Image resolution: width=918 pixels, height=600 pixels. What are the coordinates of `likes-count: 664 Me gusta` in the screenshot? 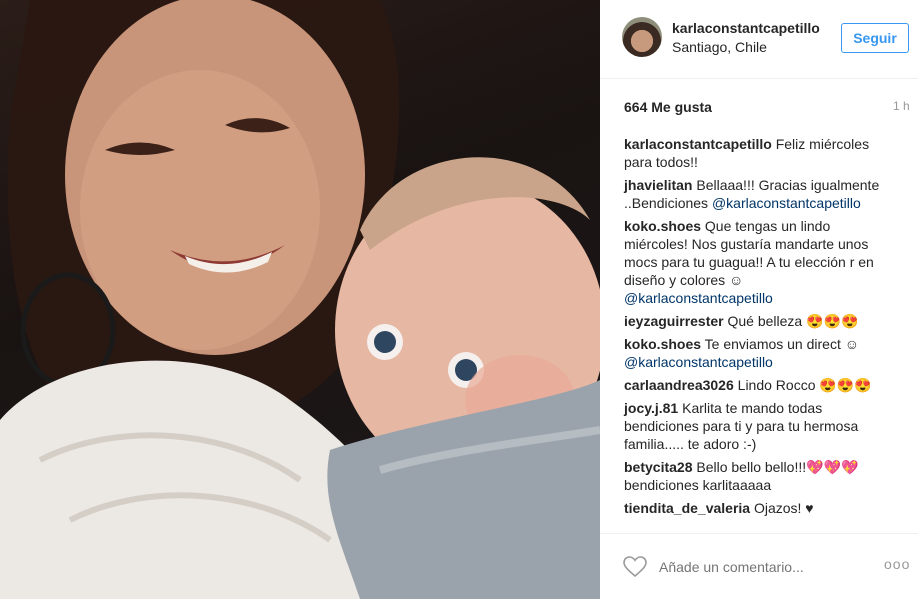 It's located at (668, 107).